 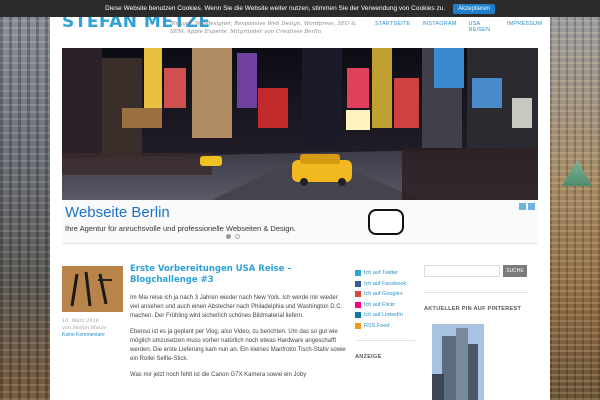 What do you see at coordinates (524, 27) in the screenshot?
I see `nav-item-impressum: IMPRESSUM` at bounding box center [524, 27].